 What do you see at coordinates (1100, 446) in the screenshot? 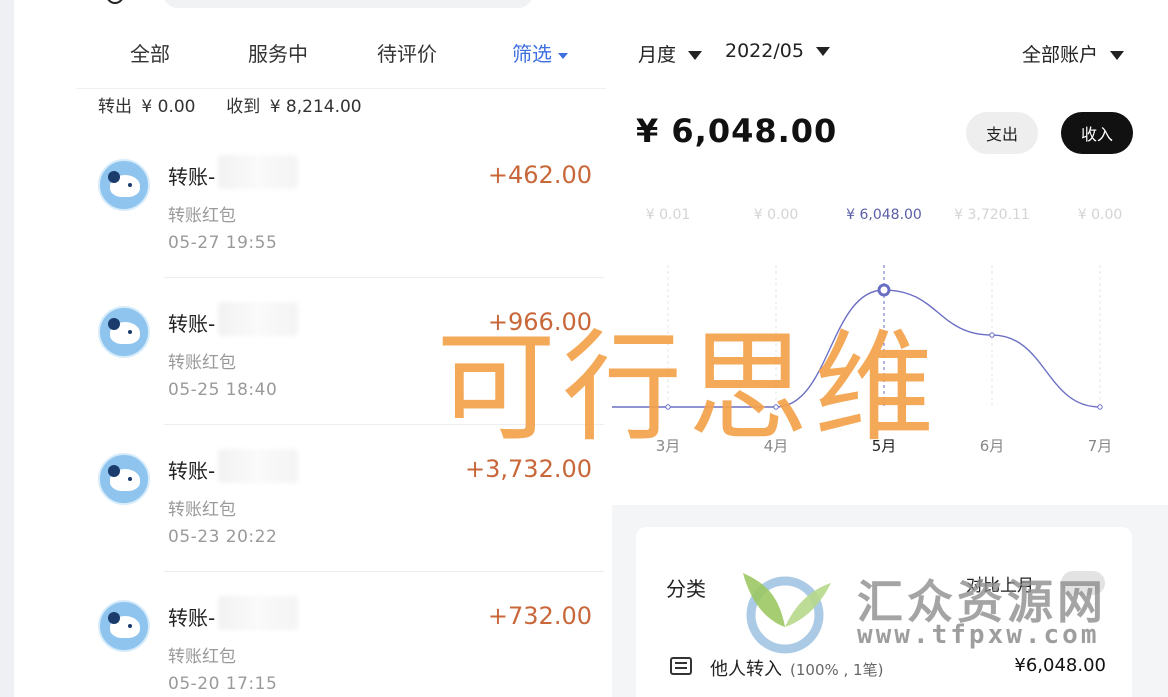
I see `chart-category-label: 7月` at bounding box center [1100, 446].